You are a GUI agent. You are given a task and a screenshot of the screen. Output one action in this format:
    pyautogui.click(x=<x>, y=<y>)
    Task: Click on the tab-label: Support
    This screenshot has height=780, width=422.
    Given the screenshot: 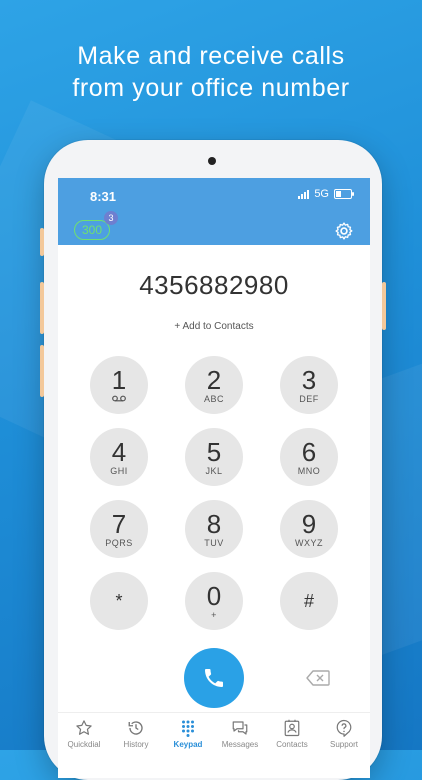 What is the action you would take?
    pyautogui.click(x=344, y=744)
    